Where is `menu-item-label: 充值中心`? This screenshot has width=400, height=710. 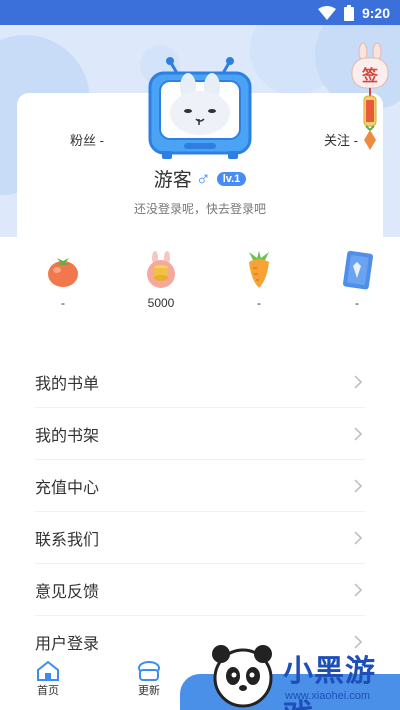
menu-item-label: 充值中心 is located at coordinates (67, 488).